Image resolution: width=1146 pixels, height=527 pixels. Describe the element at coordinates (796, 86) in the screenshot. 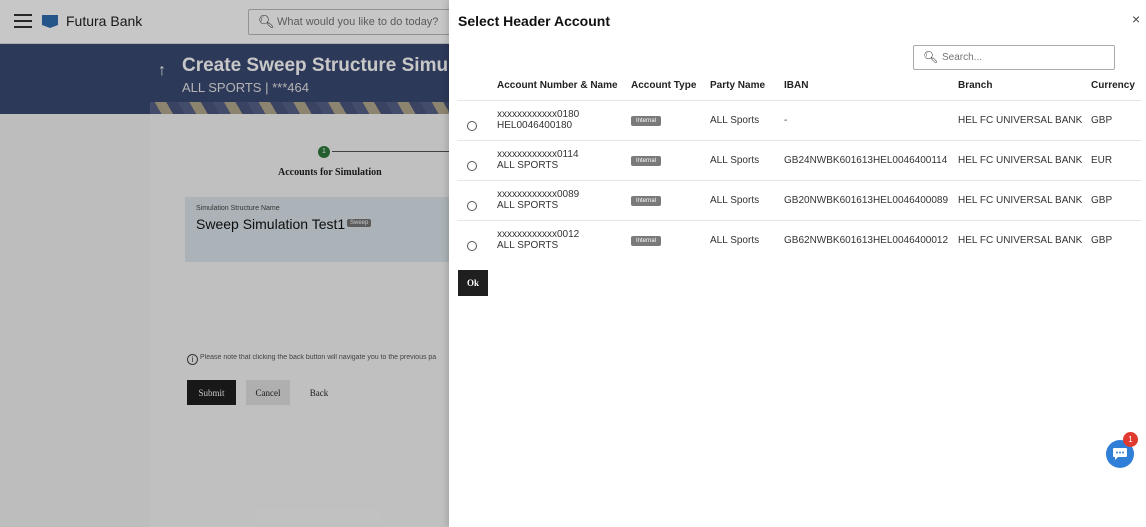

I see `column-header: IBAN` at that location.